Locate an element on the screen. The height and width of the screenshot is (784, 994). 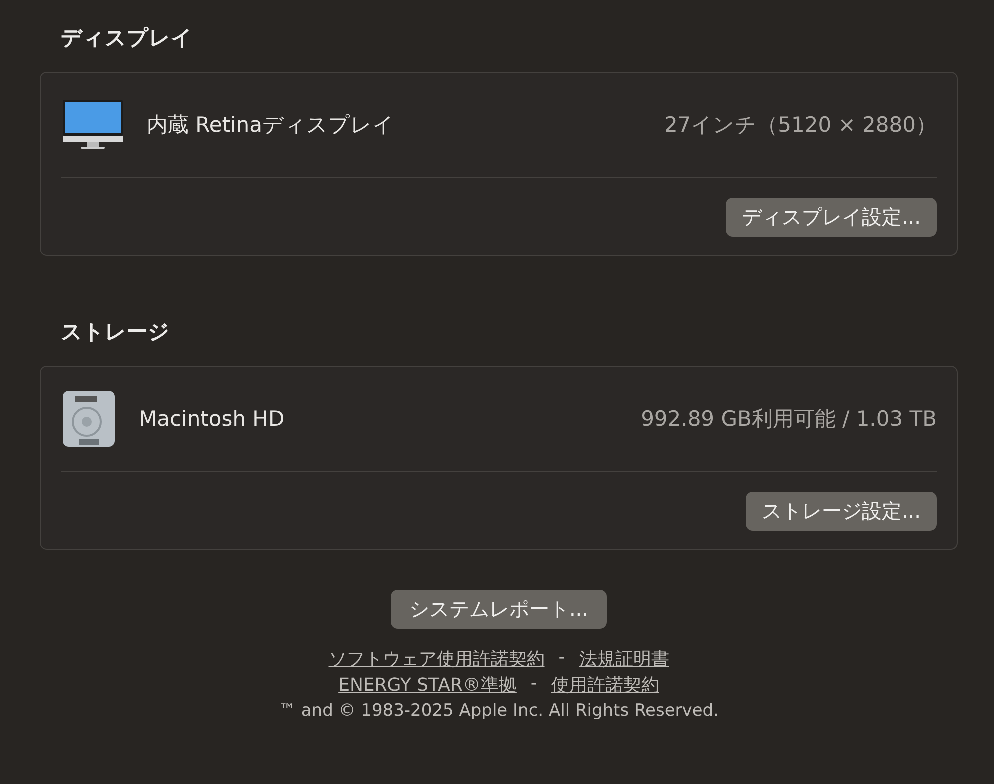
device-detail: 992.89 GB利用可能 / 1.03 TB is located at coordinates (789, 419).